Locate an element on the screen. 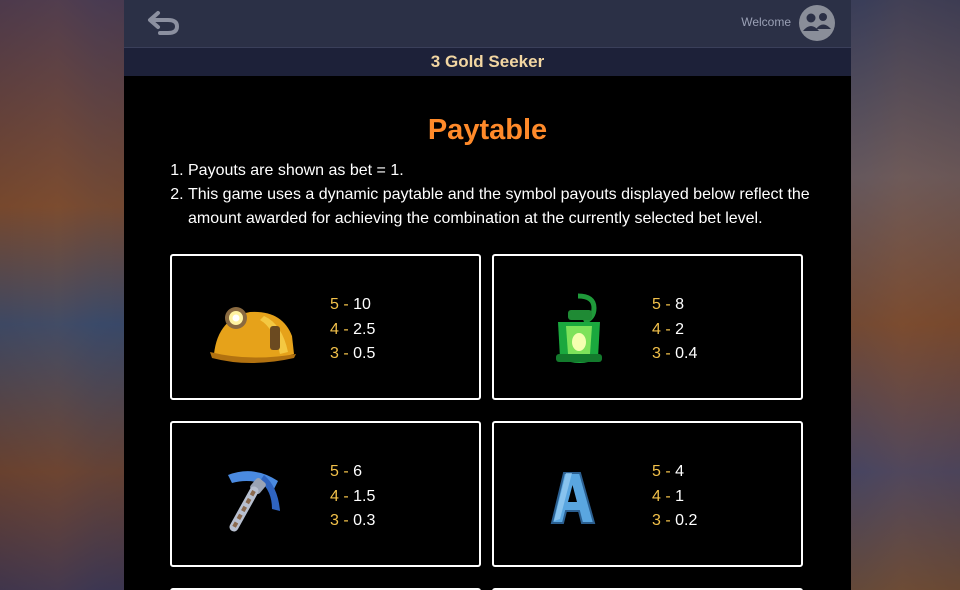 The width and height of the screenshot is (960, 590). back-arrow-icon is located at coordinates (164, 23).